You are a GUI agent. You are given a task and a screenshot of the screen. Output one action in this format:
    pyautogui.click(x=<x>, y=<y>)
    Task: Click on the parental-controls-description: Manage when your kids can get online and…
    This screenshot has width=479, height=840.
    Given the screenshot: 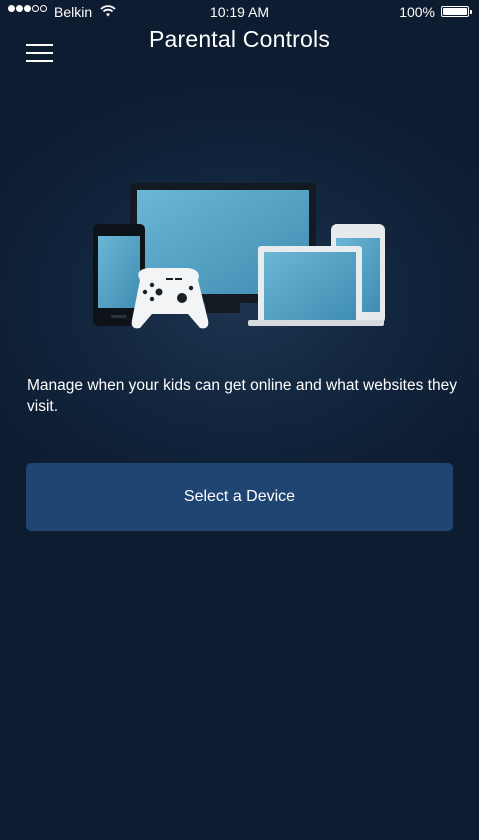 What is the action you would take?
    pyautogui.click(x=242, y=396)
    